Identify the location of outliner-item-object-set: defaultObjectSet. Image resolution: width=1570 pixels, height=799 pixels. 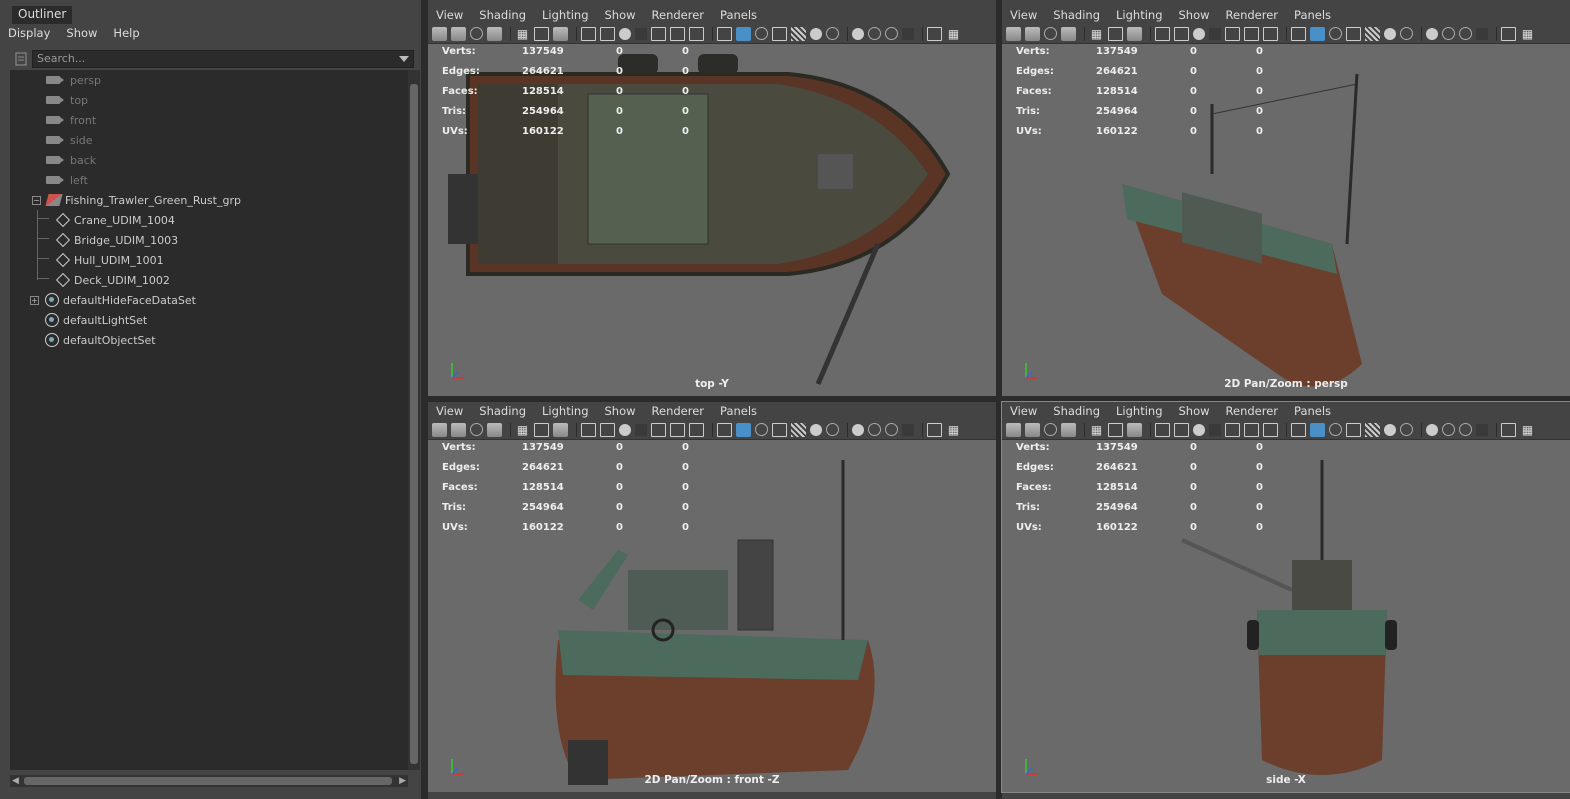
(209, 340).